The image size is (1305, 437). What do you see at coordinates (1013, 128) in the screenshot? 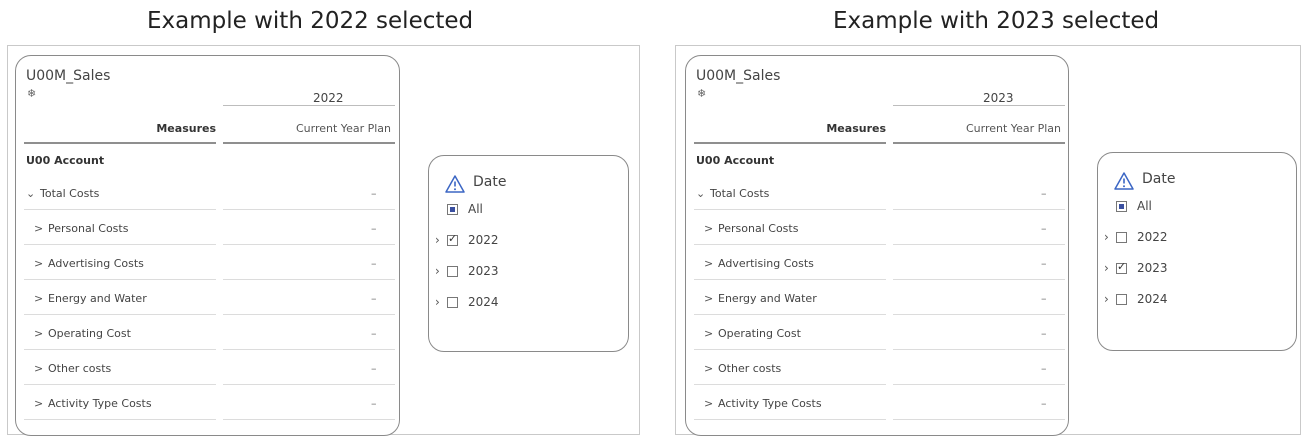
I see `measure-name-header: Current Year Plan` at bounding box center [1013, 128].